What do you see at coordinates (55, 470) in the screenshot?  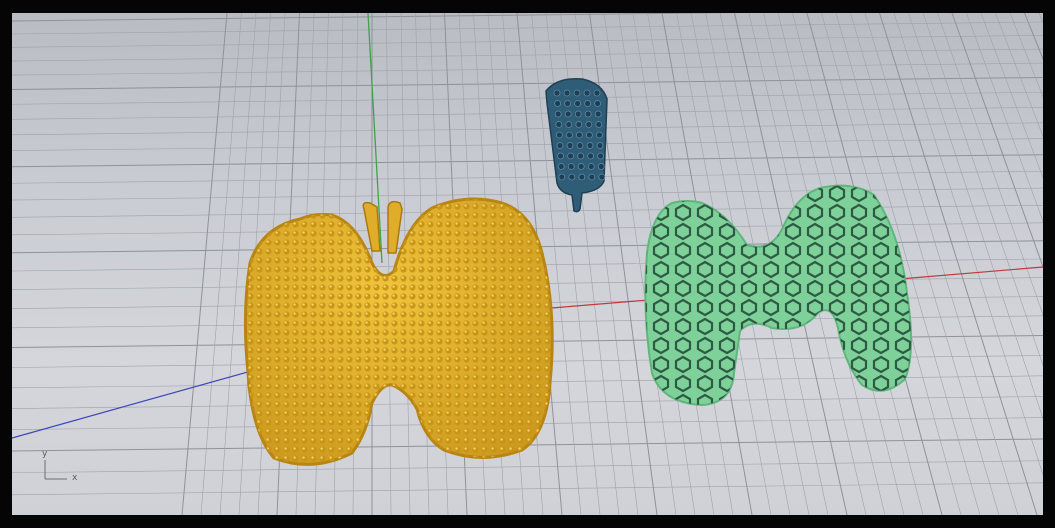 I see `axis-widget` at bounding box center [55, 470].